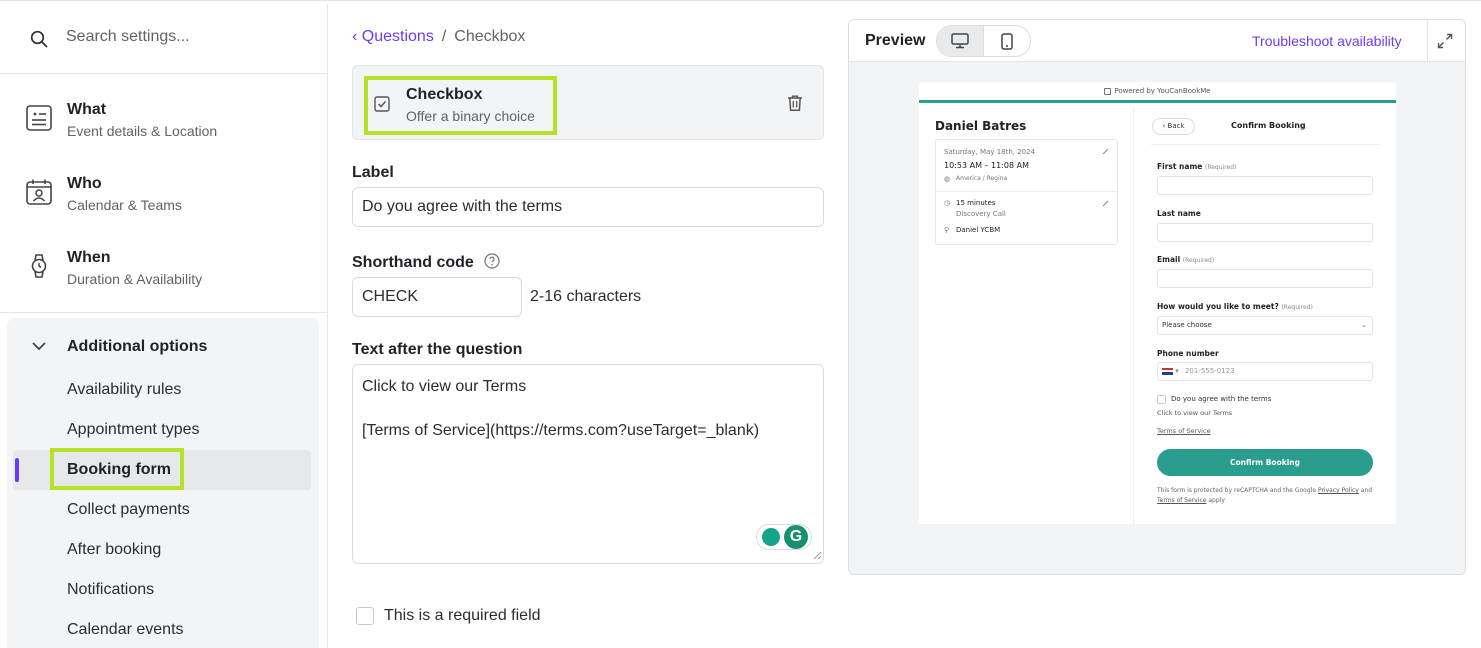 This screenshot has height=648, width=1481. Describe the element at coordinates (976, 203) in the screenshot. I see `booking-duration: 15 minutes` at that location.